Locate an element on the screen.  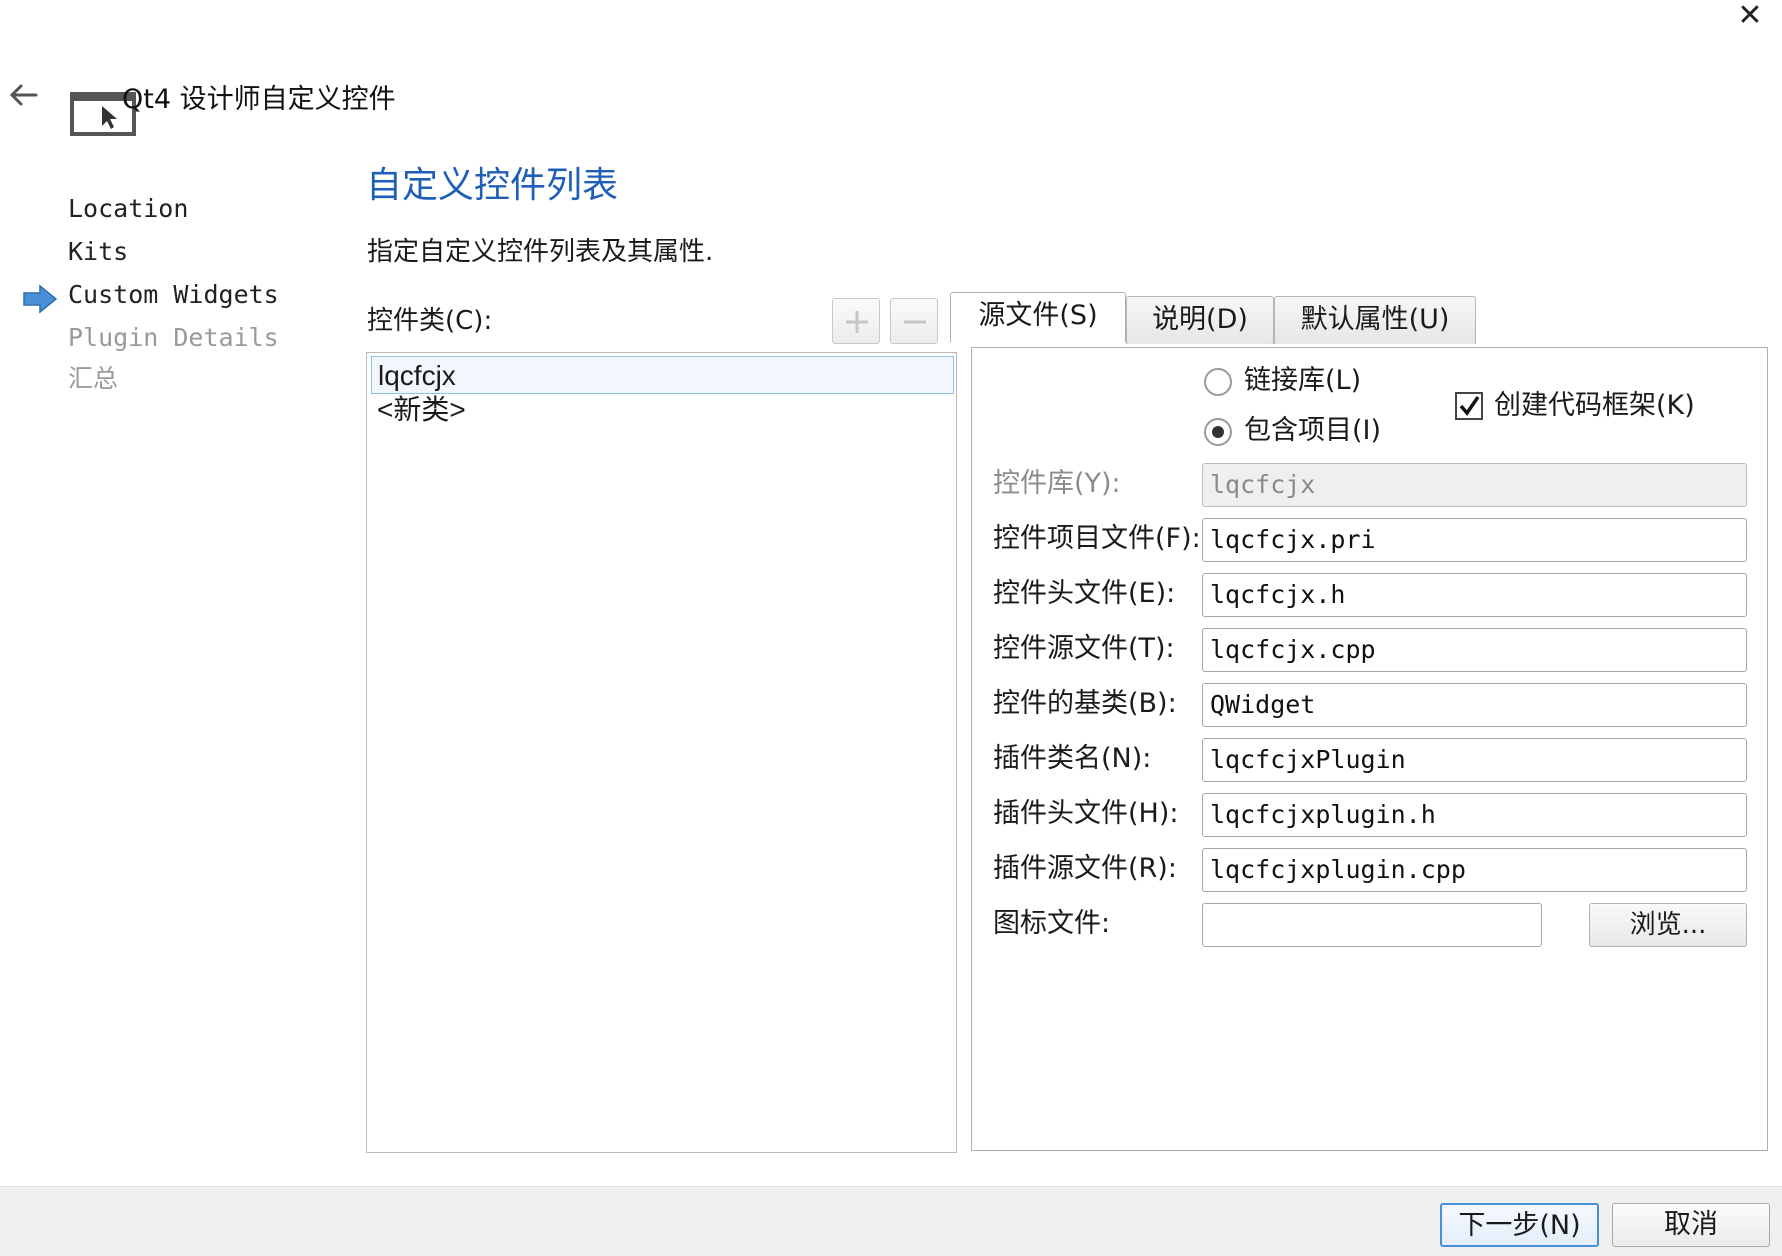
link-library-radio is located at coordinates (1218, 382).